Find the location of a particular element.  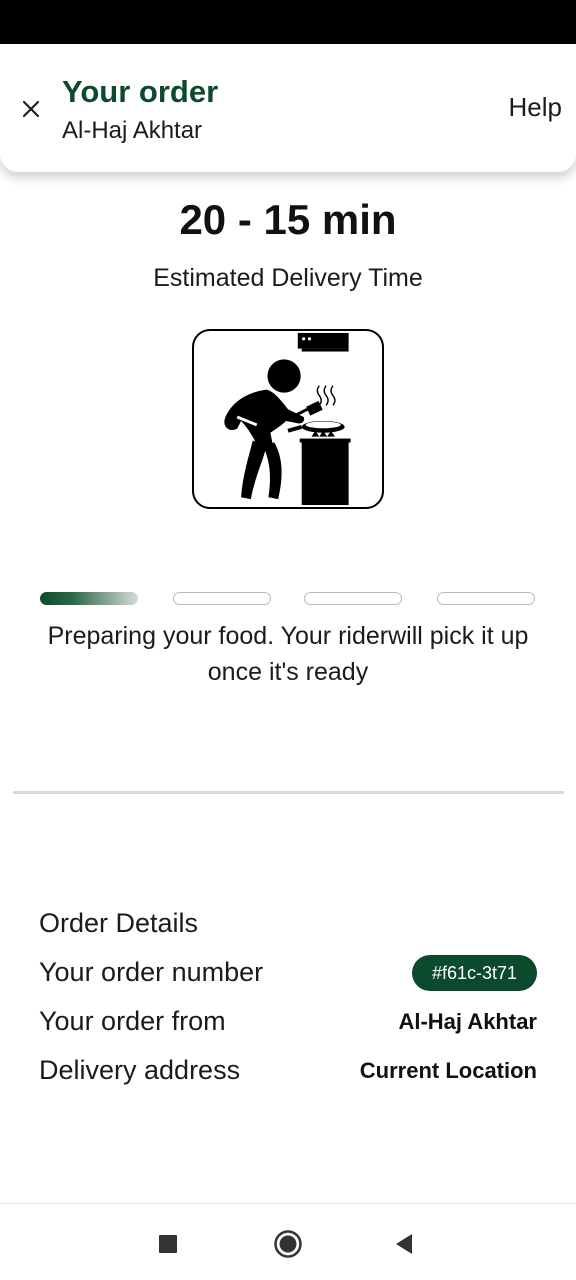

system-nav-bar is located at coordinates (288, 1241).